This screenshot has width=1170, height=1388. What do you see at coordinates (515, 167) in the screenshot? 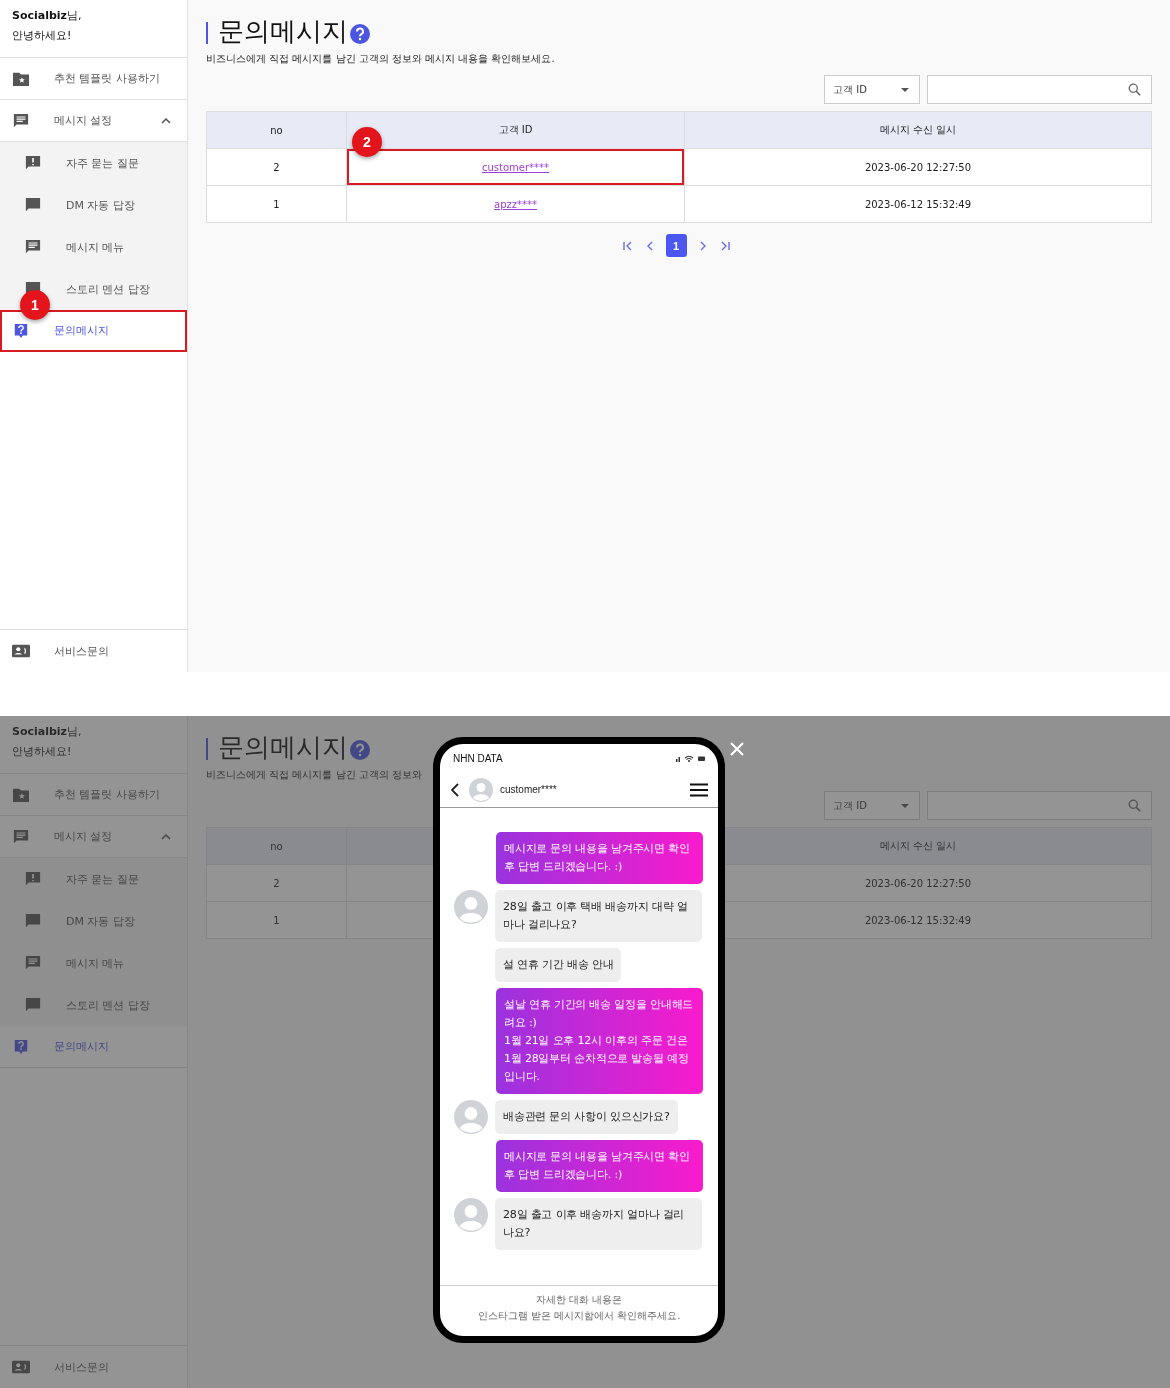
I see `customer-link: customer****` at bounding box center [515, 167].